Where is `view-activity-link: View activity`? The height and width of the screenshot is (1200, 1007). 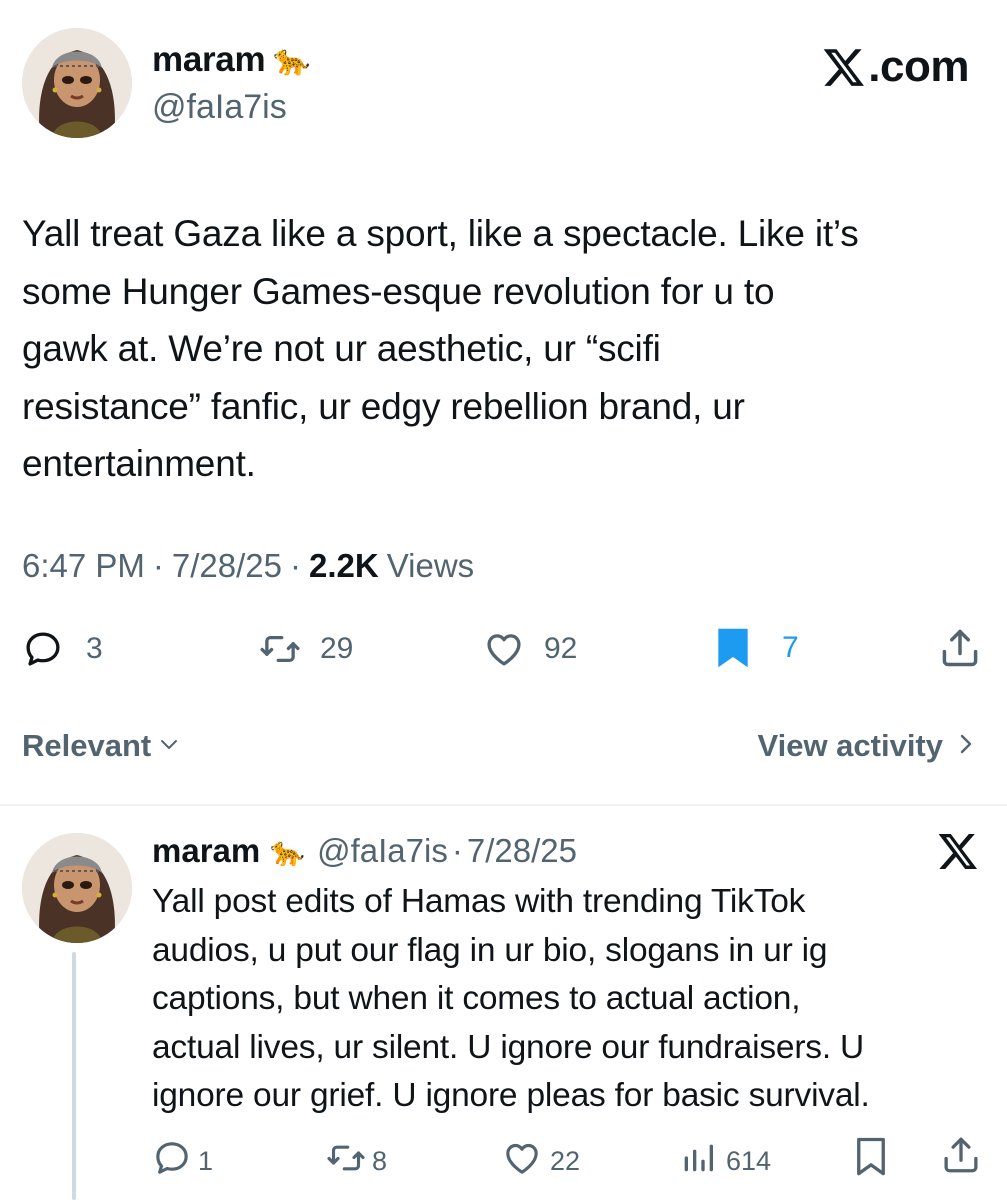
view-activity-link: View activity is located at coordinates (866, 746).